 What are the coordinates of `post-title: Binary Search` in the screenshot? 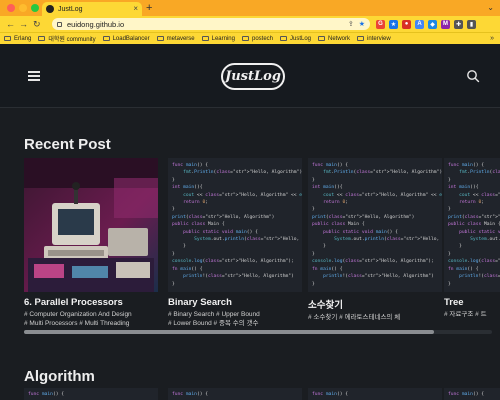 It's located at (200, 302).